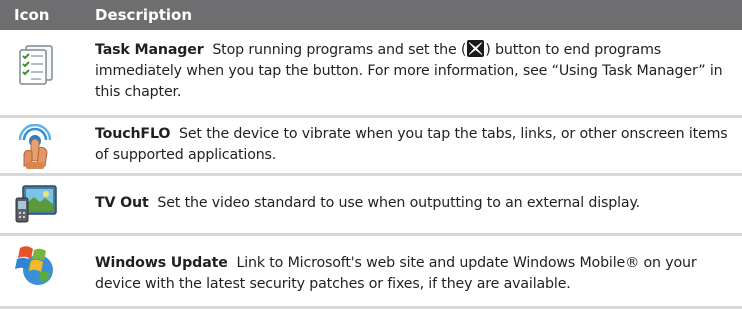 This screenshot has width=742, height=309. I want to click on windows-update-icon, so click(35, 263).